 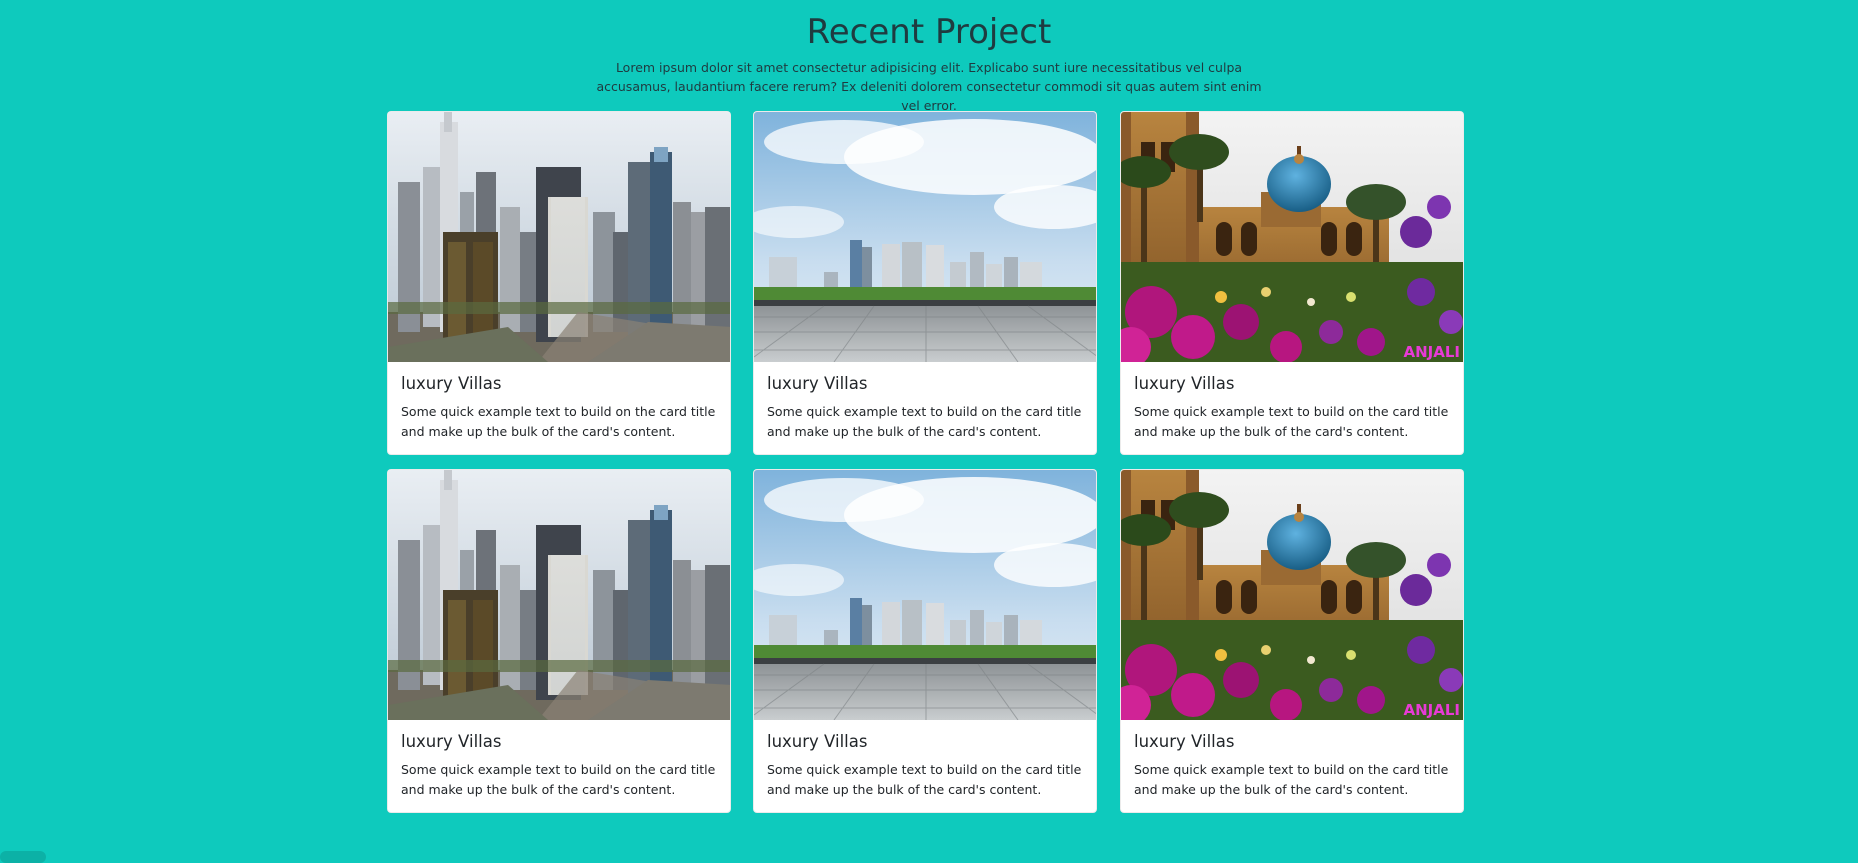 What do you see at coordinates (23, 857) in the screenshot?
I see `corner-shadow` at bounding box center [23, 857].